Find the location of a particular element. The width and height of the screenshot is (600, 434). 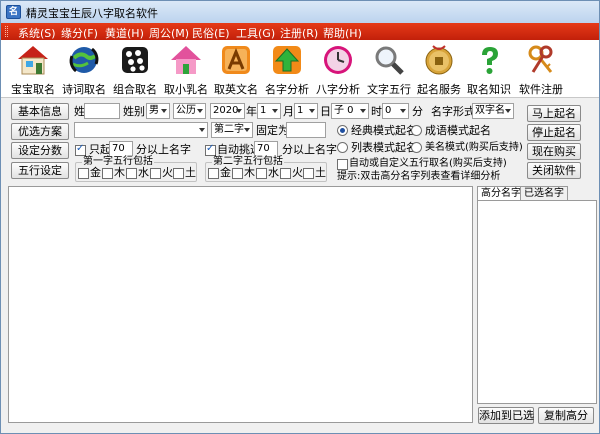

second-water-label: 水 is located at coordinates (273, 172).